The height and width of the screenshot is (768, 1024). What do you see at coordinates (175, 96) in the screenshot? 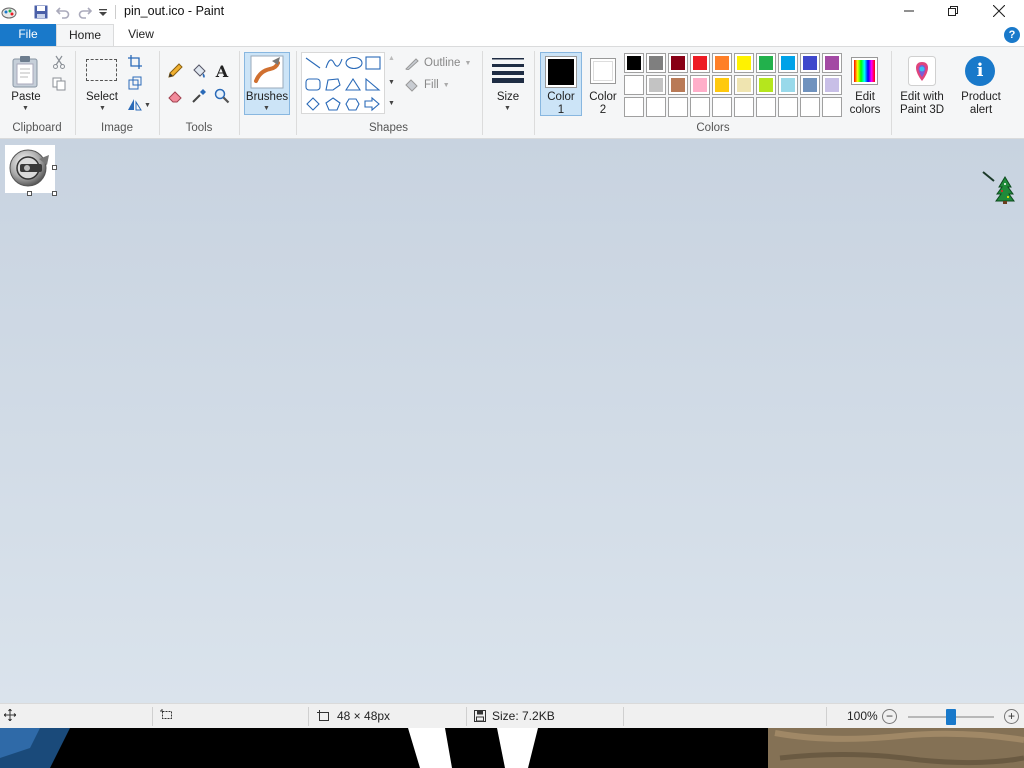
I see `eraser-icon` at bounding box center [175, 96].